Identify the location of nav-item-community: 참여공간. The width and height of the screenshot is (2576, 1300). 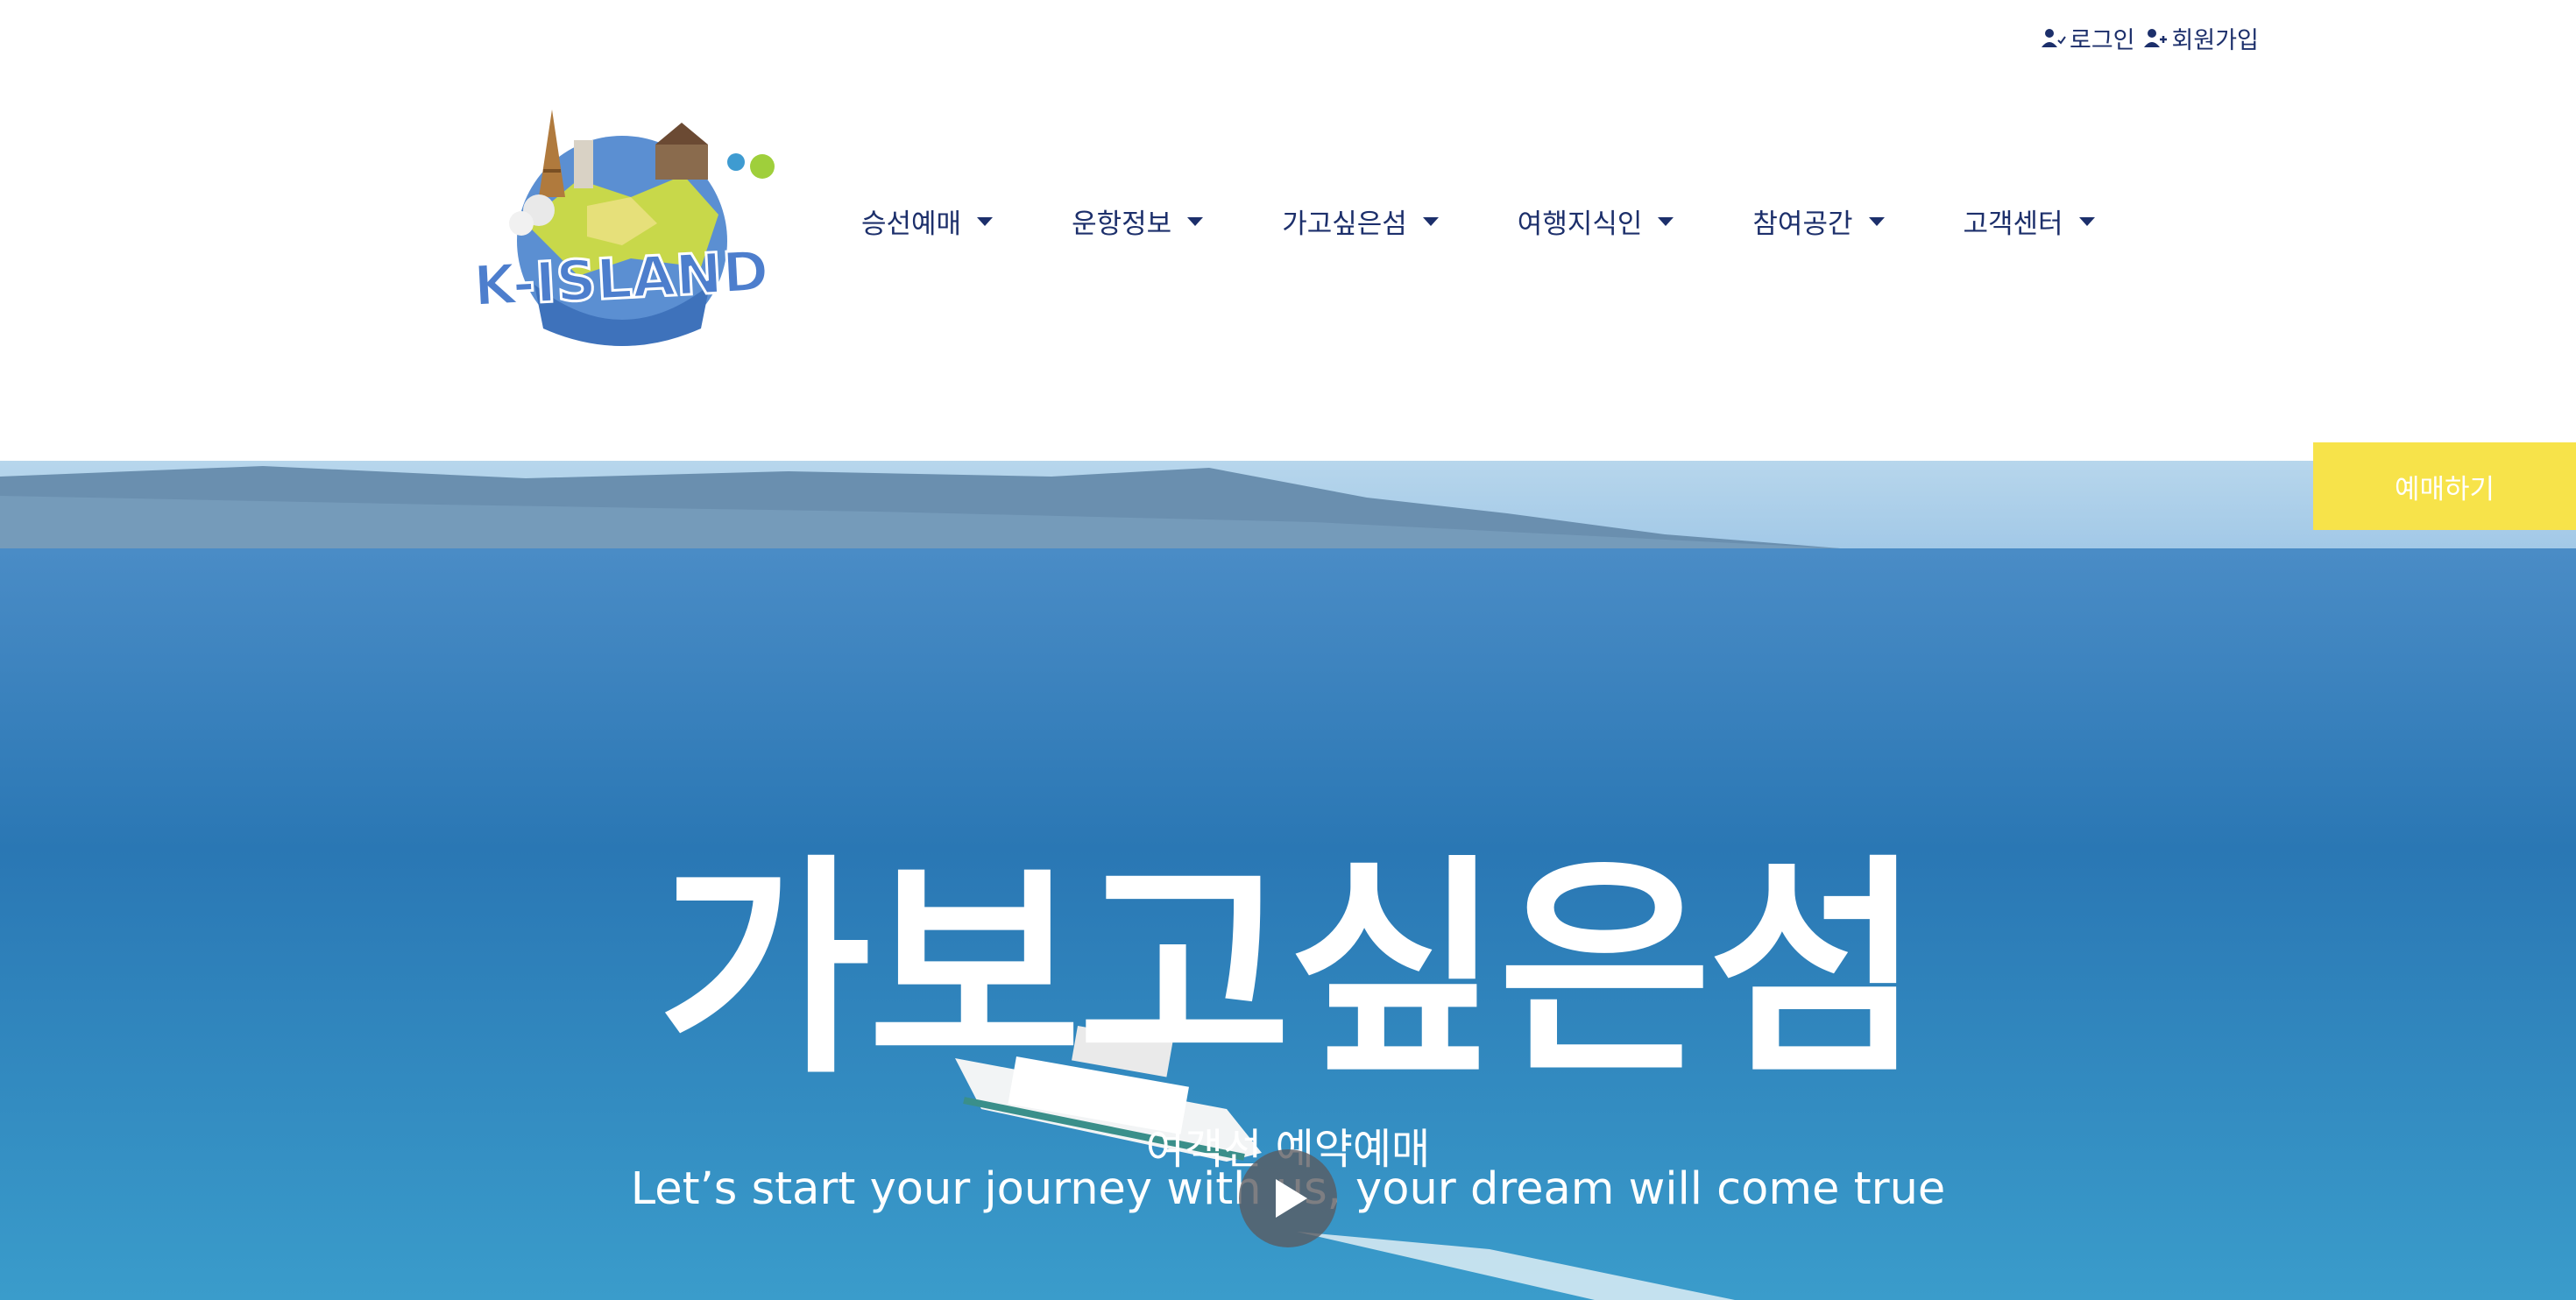
(1818, 221).